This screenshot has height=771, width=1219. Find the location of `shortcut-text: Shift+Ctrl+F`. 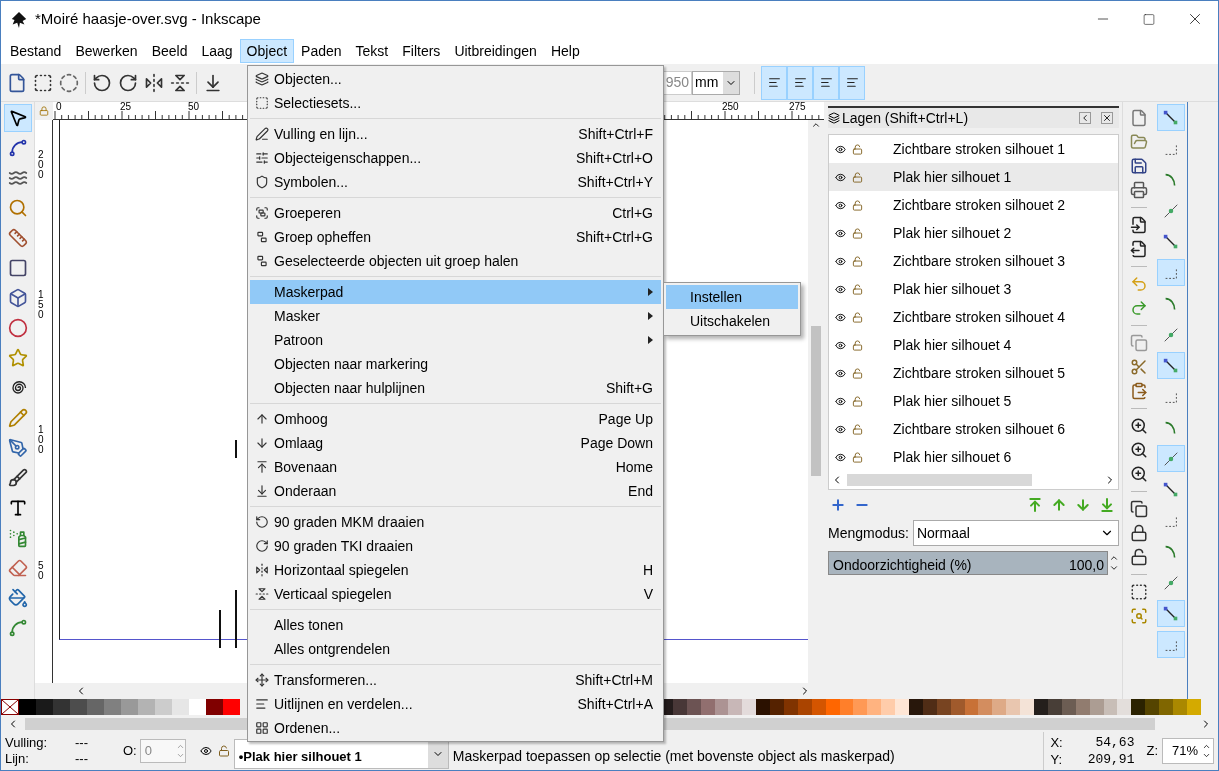

shortcut-text: Shift+Ctrl+F is located at coordinates (615, 134).